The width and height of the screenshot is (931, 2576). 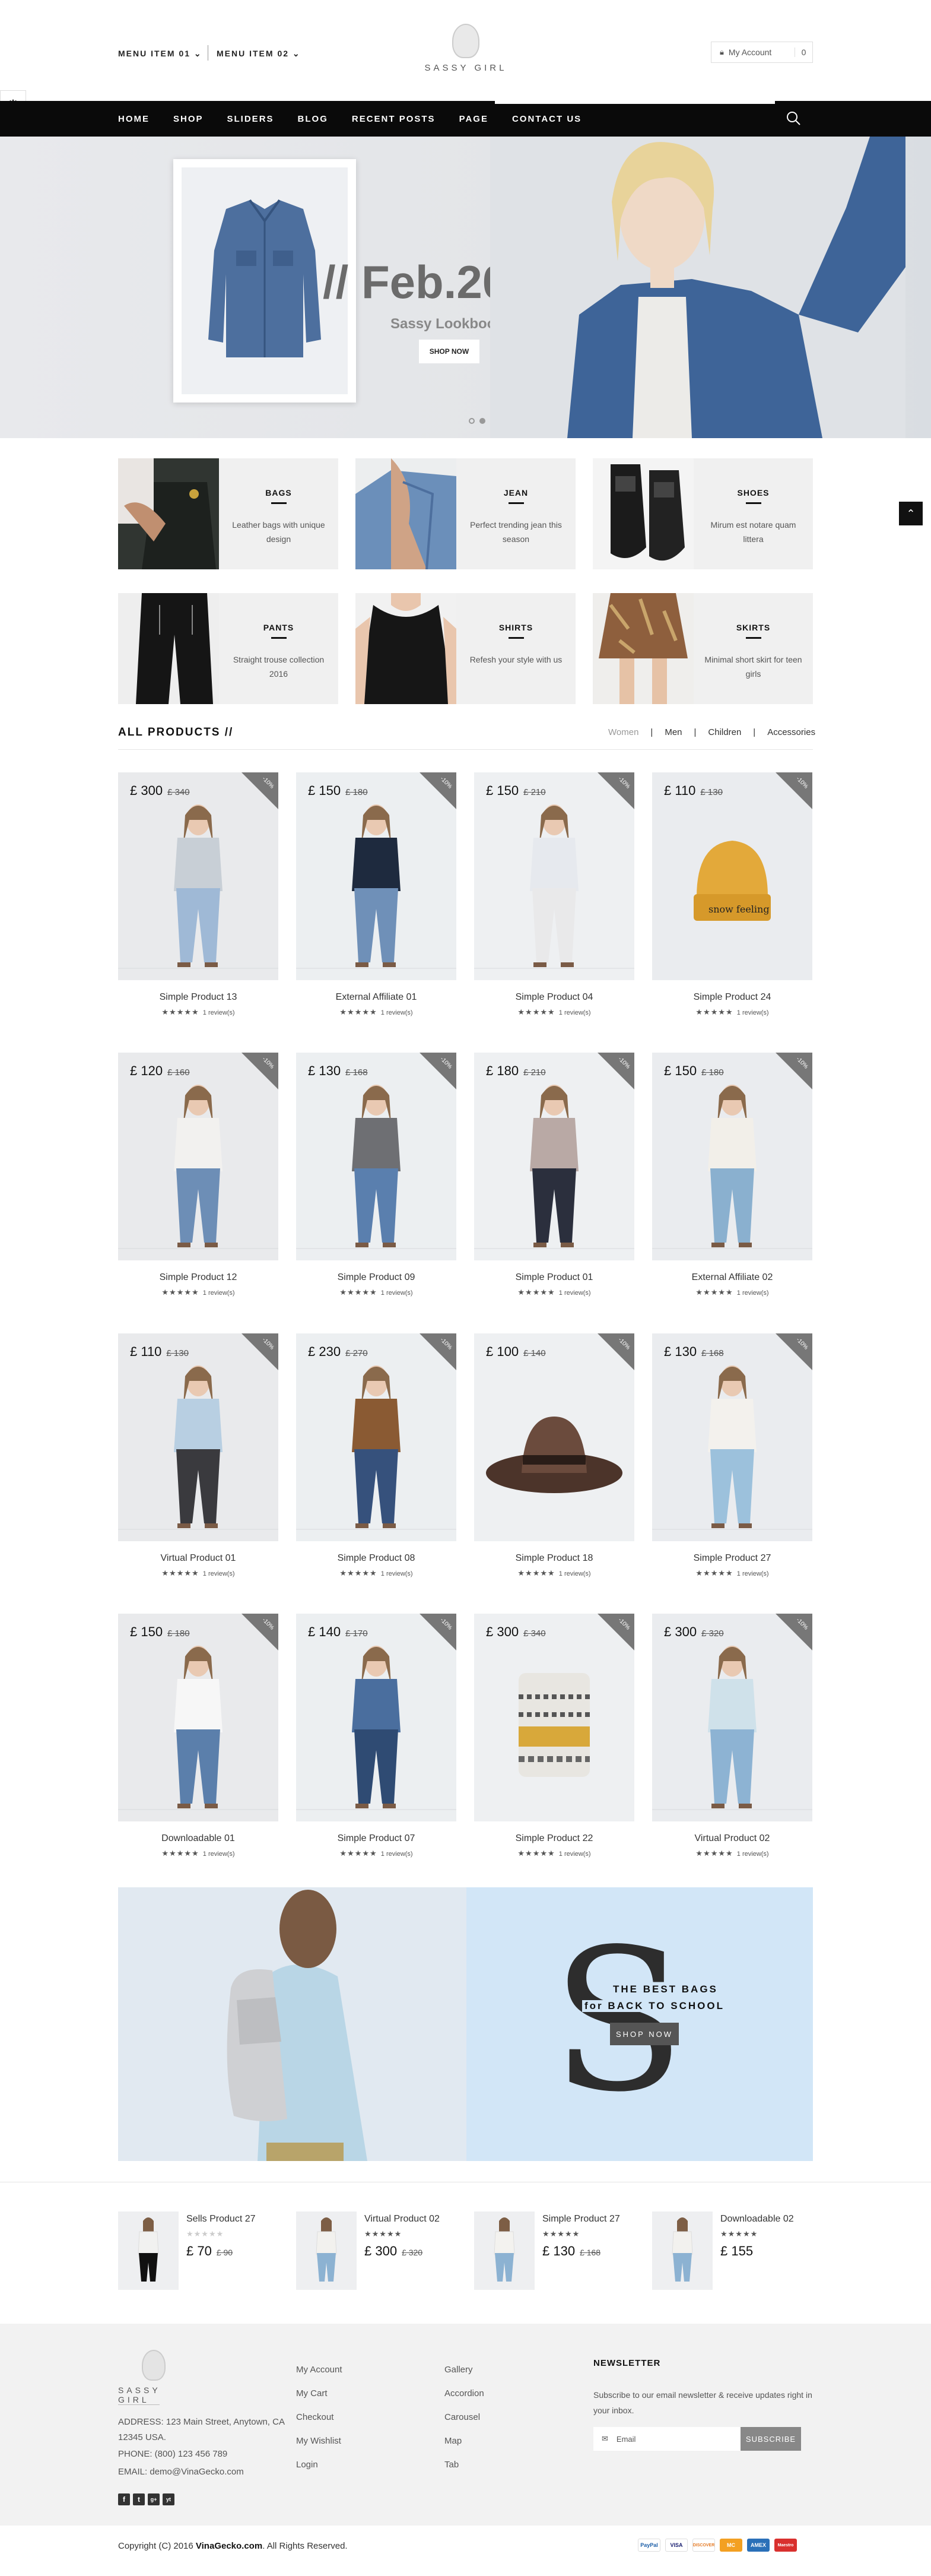 I want to click on tab-children: Children, so click(x=724, y=732).